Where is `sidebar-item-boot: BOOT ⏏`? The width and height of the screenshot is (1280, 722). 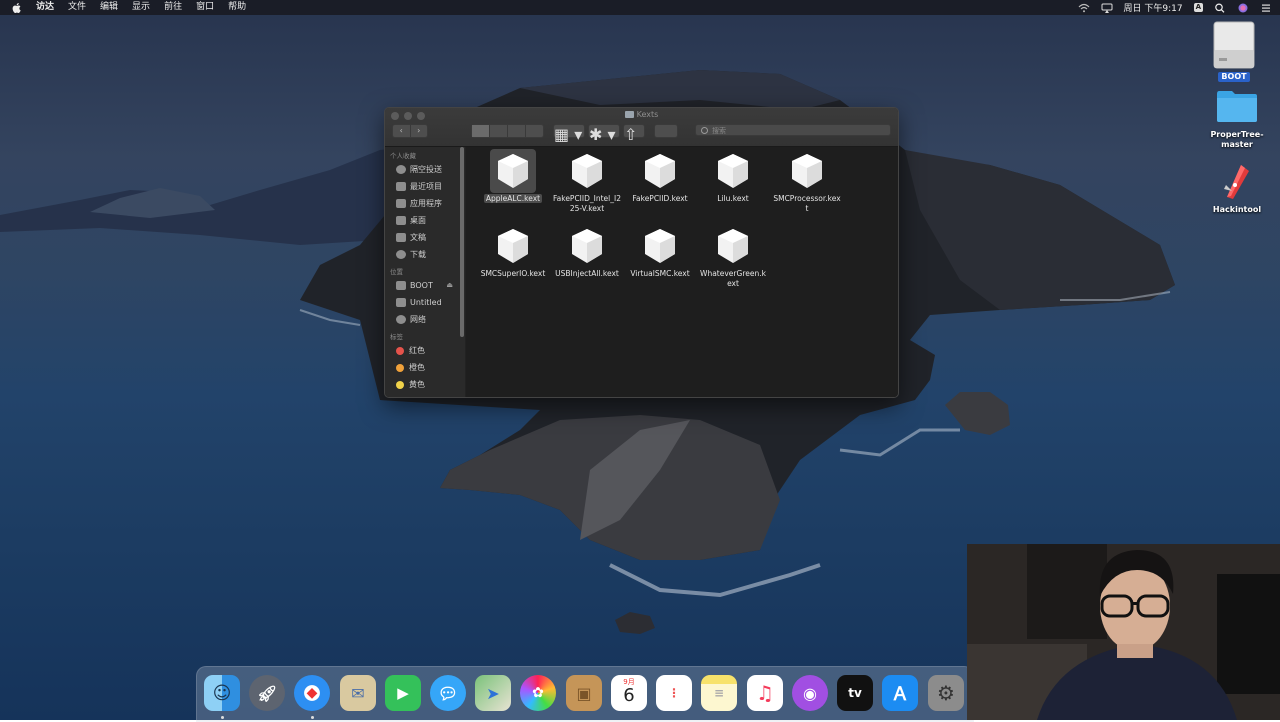 sidebar-item-boot: BOOT ⏏ is located at coordinates (425, 285).